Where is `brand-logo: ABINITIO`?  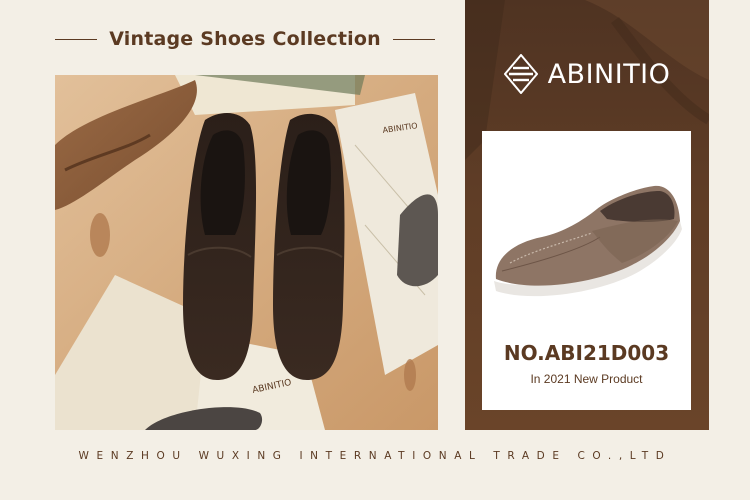
brand-logo: ABINITIO is located at coordinates (587, 74).